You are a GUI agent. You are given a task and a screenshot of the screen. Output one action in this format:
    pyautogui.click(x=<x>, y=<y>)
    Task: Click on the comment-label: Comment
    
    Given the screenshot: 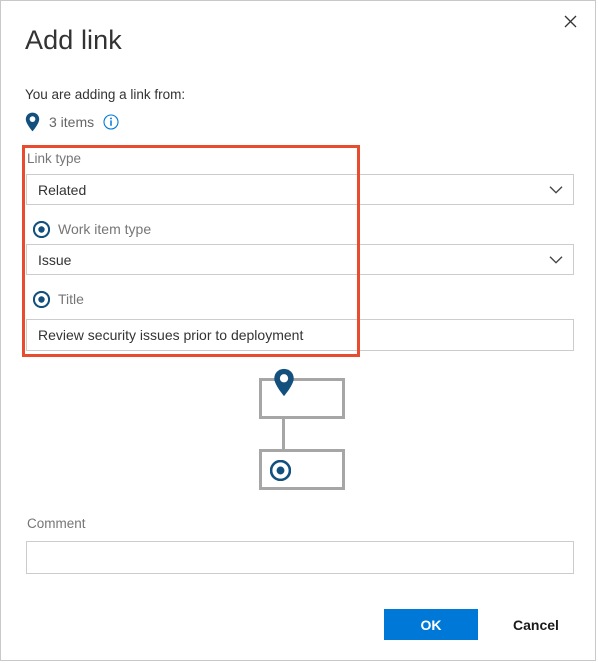 What is the action you would take?
    pyautogui.click(x=56, y=523)
    